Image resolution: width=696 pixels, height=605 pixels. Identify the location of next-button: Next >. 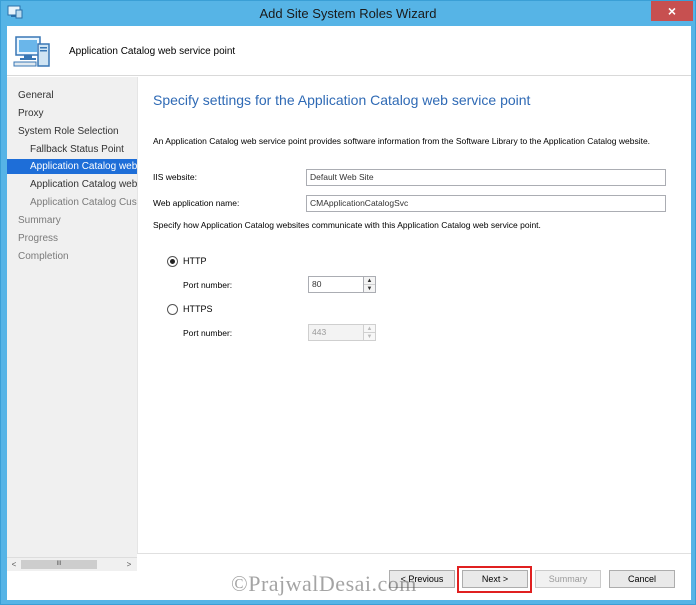
(495, 579).